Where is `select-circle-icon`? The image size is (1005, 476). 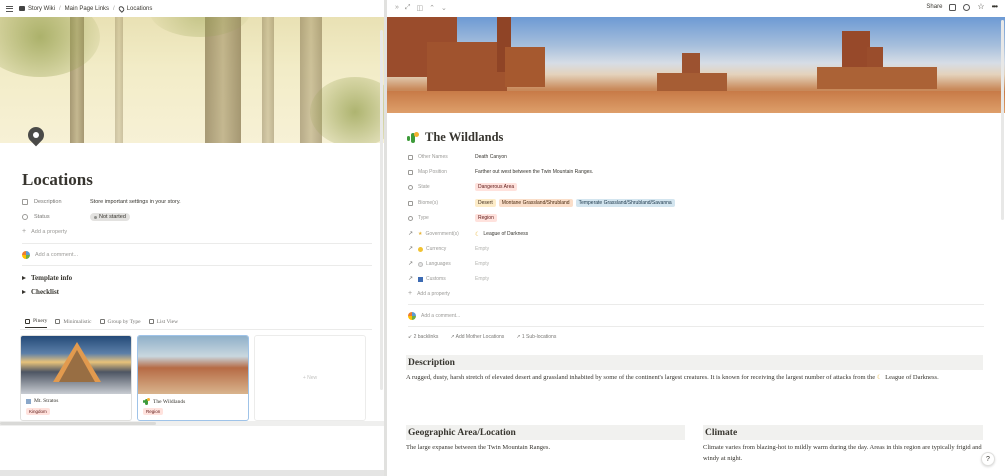
select-circle-icon is located at coordinates (410, 218).